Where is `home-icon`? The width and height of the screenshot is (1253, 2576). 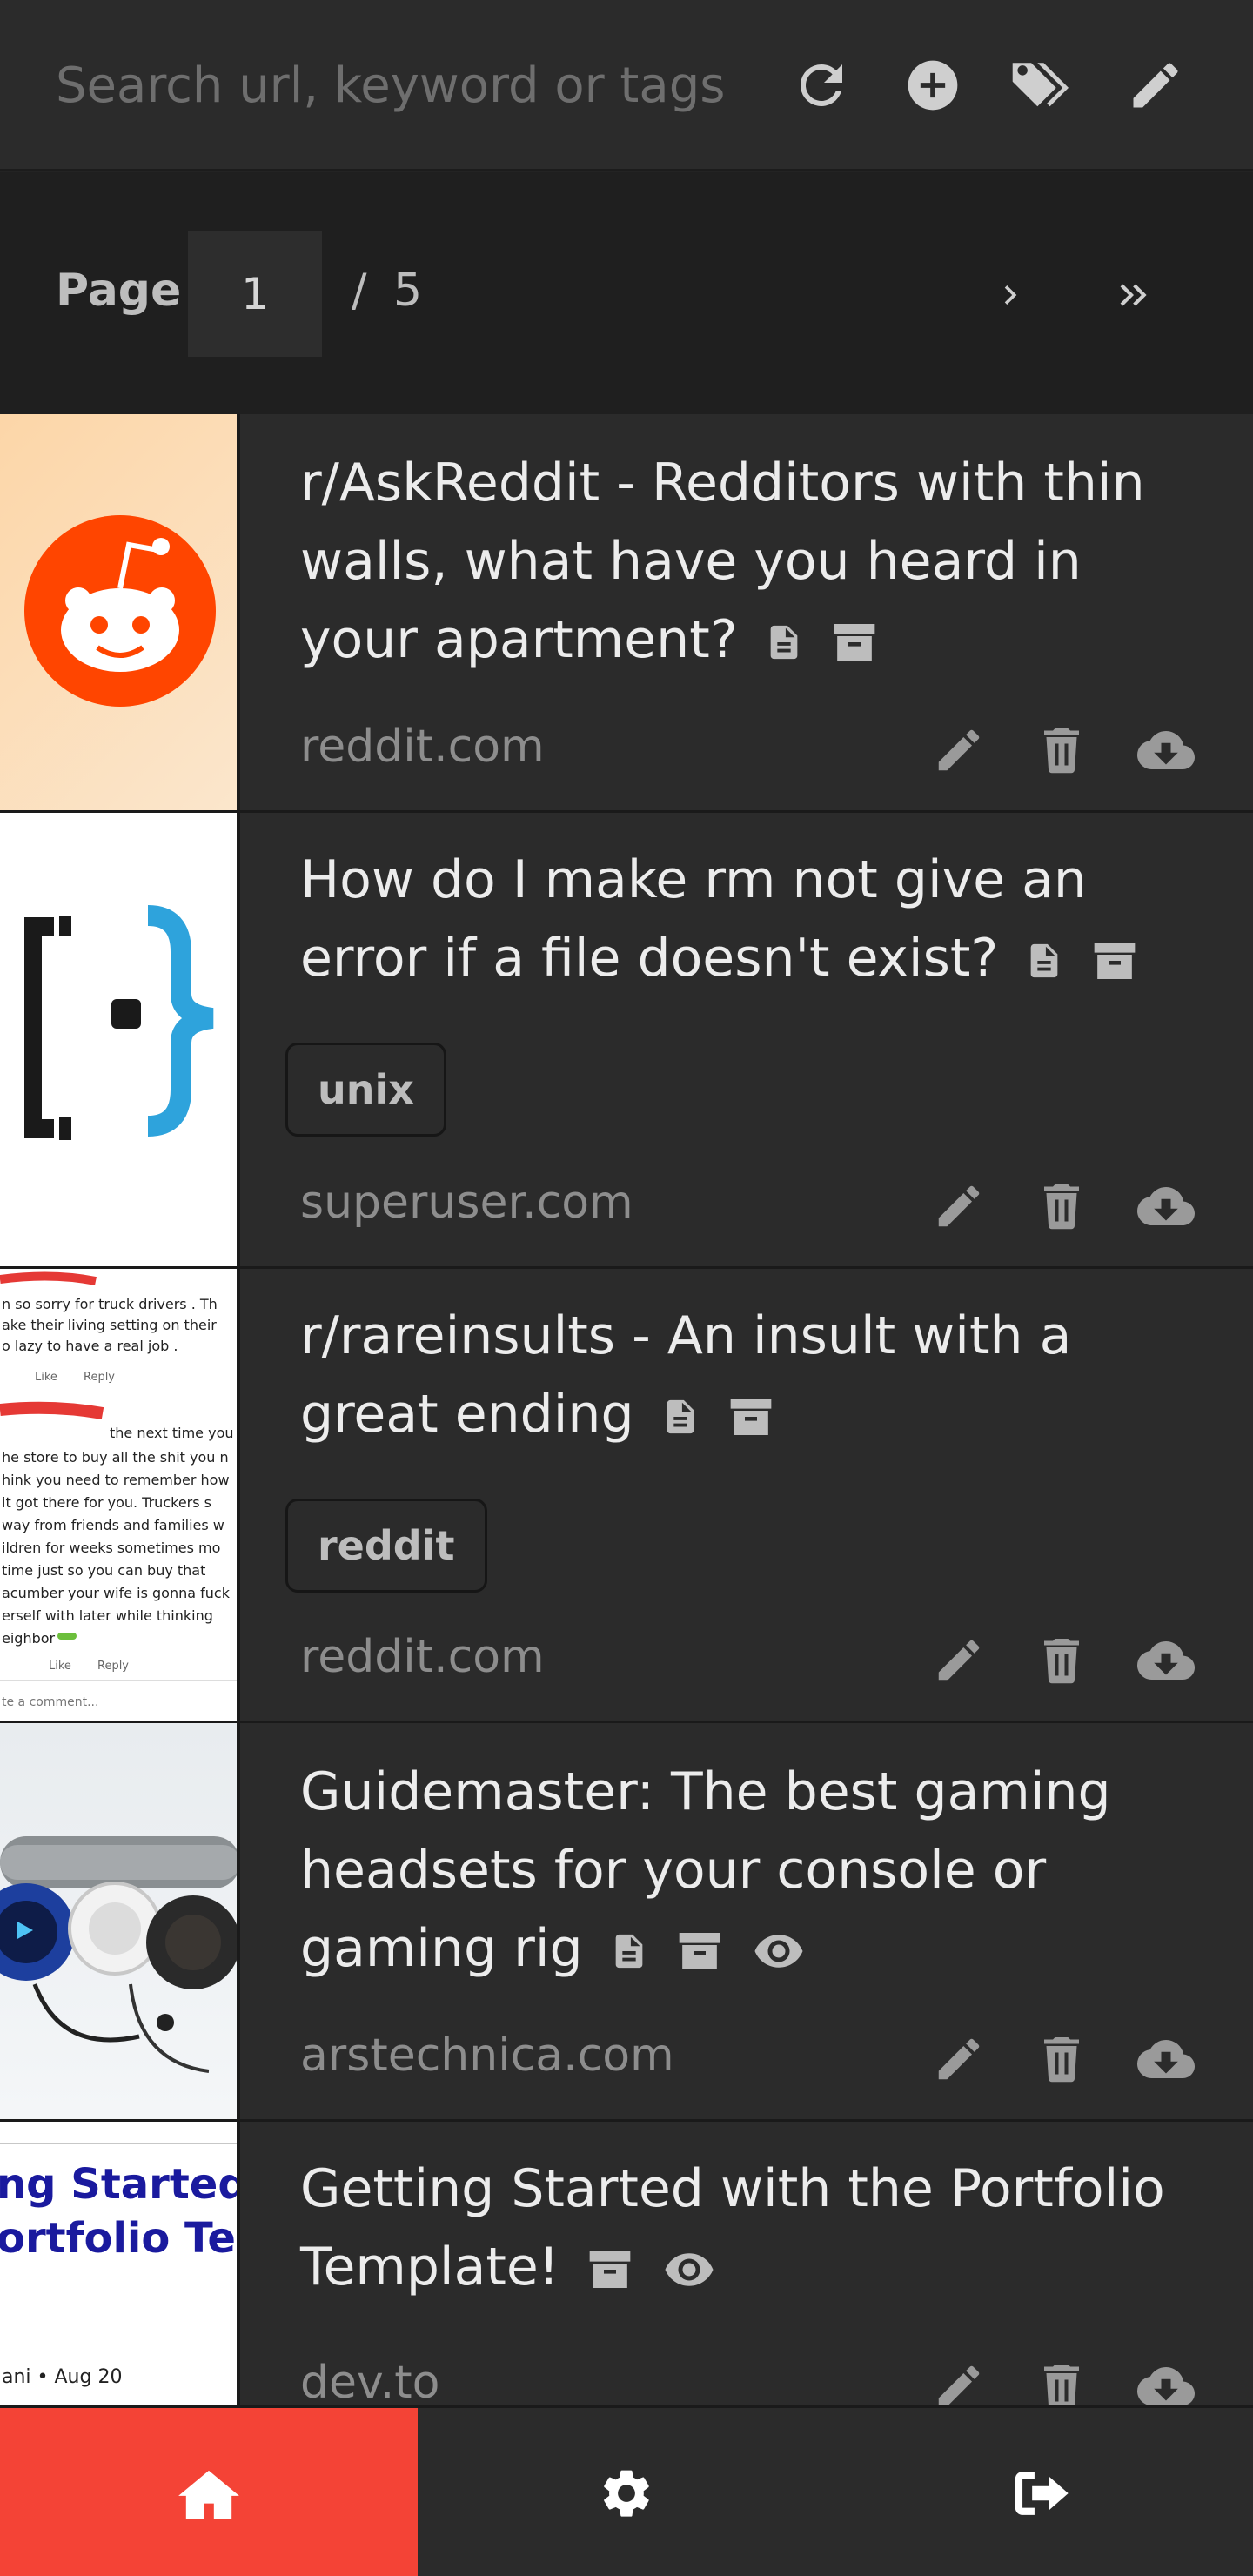 home-icon is located at coordinates (208, 2494).